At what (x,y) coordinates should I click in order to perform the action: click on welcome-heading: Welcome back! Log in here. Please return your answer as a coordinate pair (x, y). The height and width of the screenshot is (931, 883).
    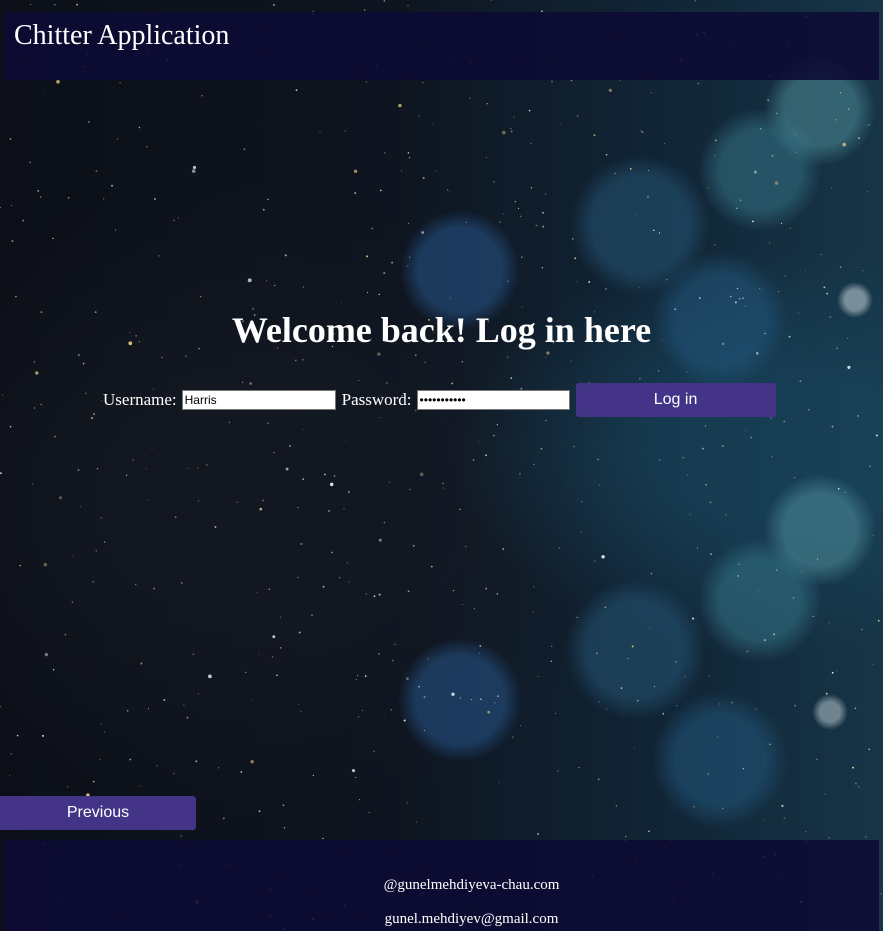
    Looking at the image, I should click on (441, 330).